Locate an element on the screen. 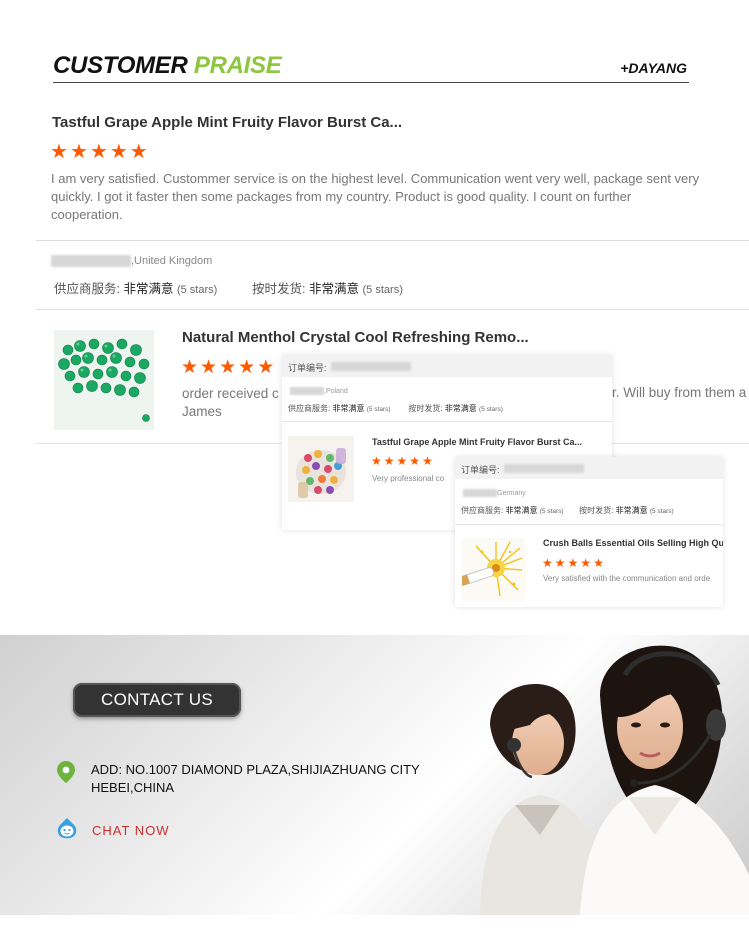 This screenshot has height=931, width=749. reviewer-country: ,United Kingdom is located at coordinates (172, 261).